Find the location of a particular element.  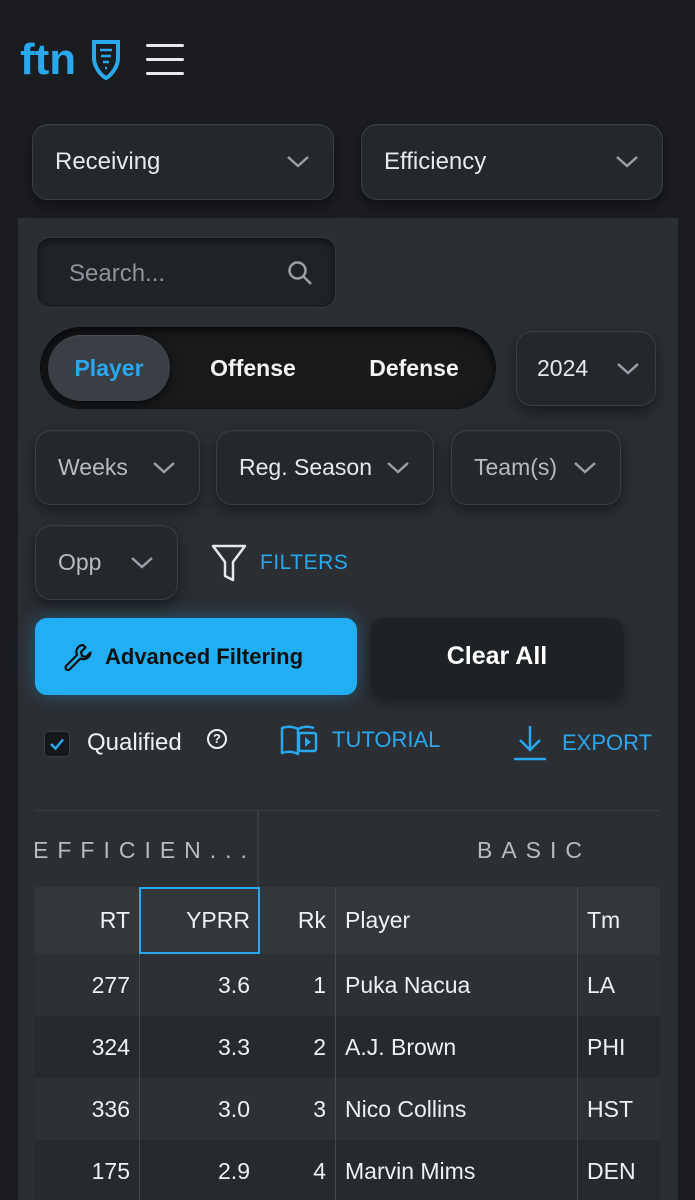

book-video-icon is located at coordinates (299, 740).